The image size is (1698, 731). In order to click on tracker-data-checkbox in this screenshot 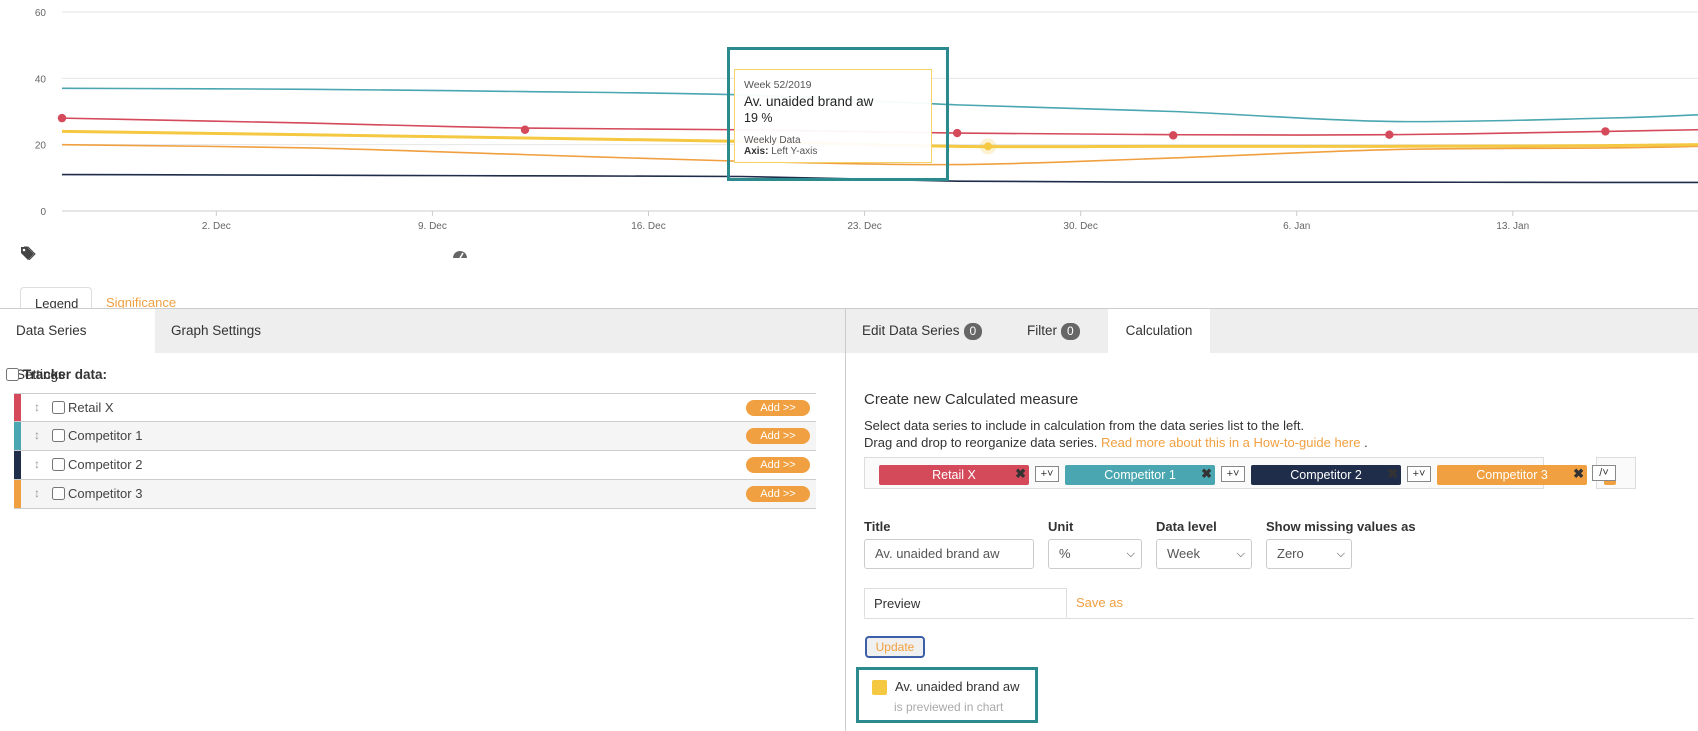, I will do `click(12, 374)`.